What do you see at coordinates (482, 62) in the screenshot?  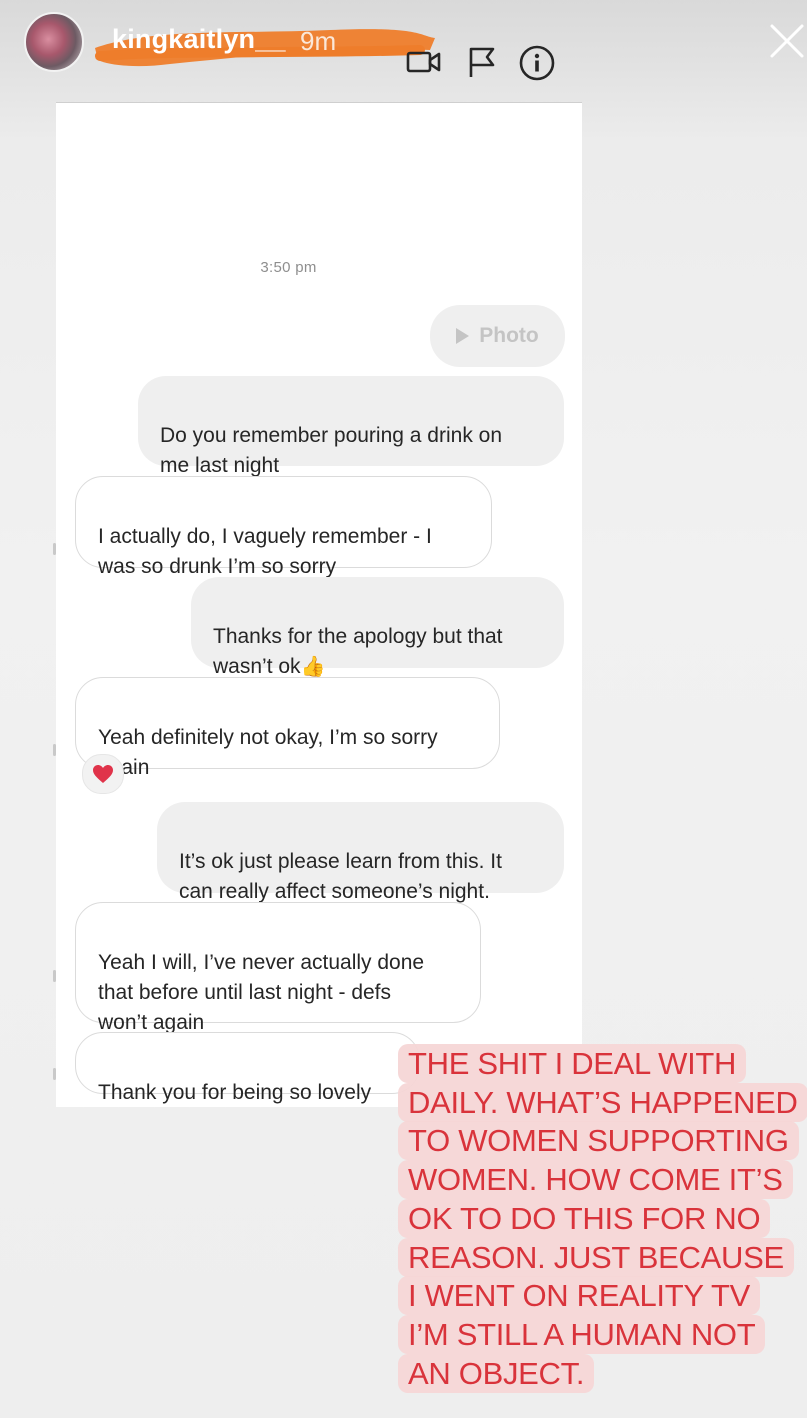 I see `flag-icon` at bounding box center [482, 62].